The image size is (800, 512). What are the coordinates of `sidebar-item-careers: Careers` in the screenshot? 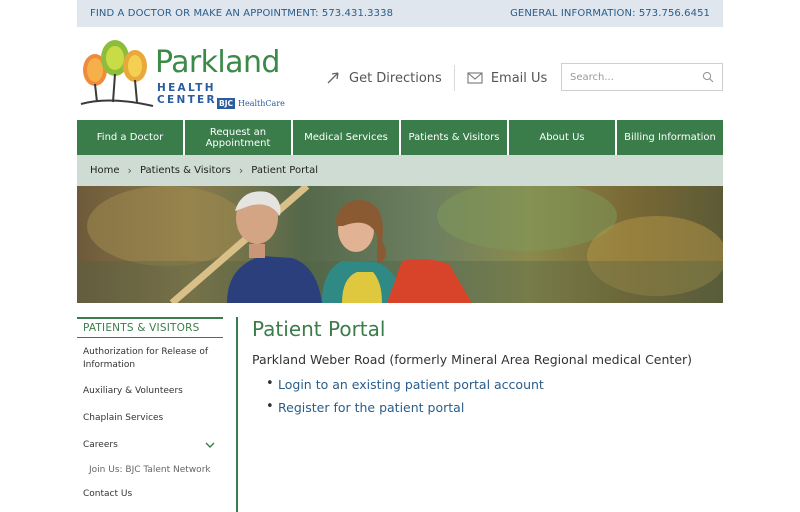 It's located at (150, 445).